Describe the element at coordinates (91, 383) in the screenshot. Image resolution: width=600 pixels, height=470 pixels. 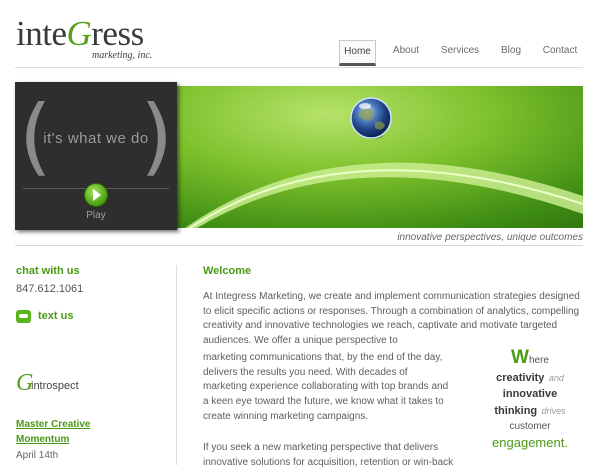
I see `introspect-blog-logo: G introspect` at that location.